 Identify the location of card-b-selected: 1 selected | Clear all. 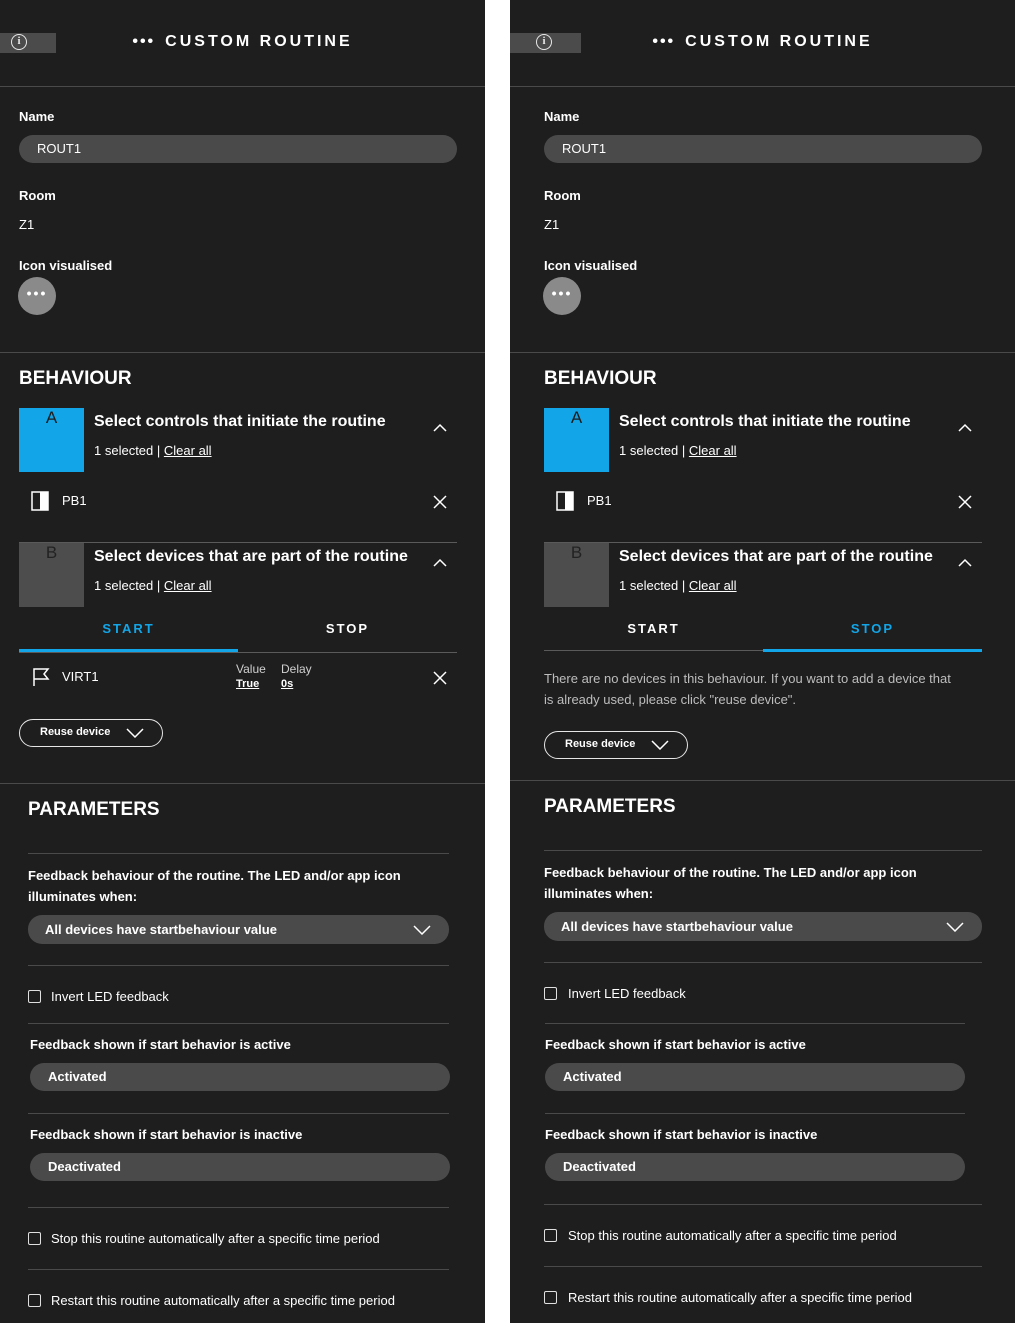
(153, 585).